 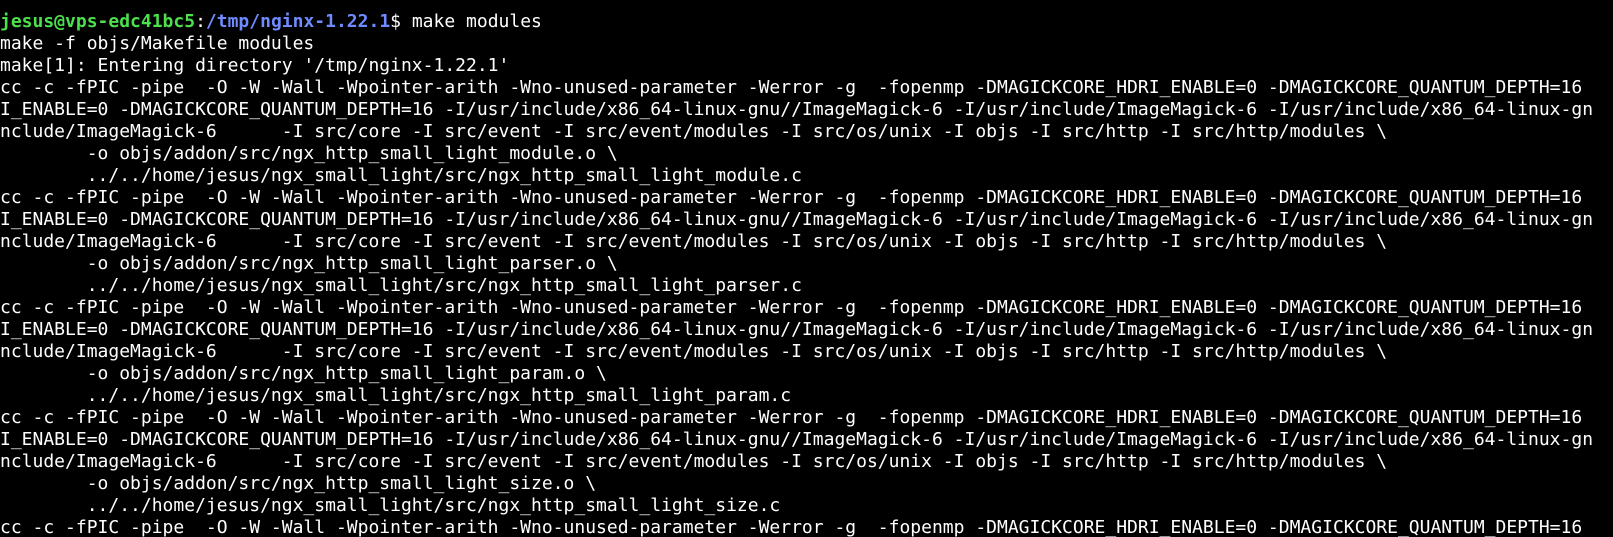 I want to click on prompt-path: /tmp/nginx-1.22.1, so click(x=298, y=21).